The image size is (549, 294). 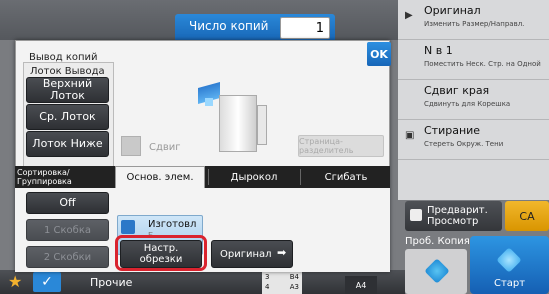 I want to click on tray-size: A3, so click(x=294, y=287).